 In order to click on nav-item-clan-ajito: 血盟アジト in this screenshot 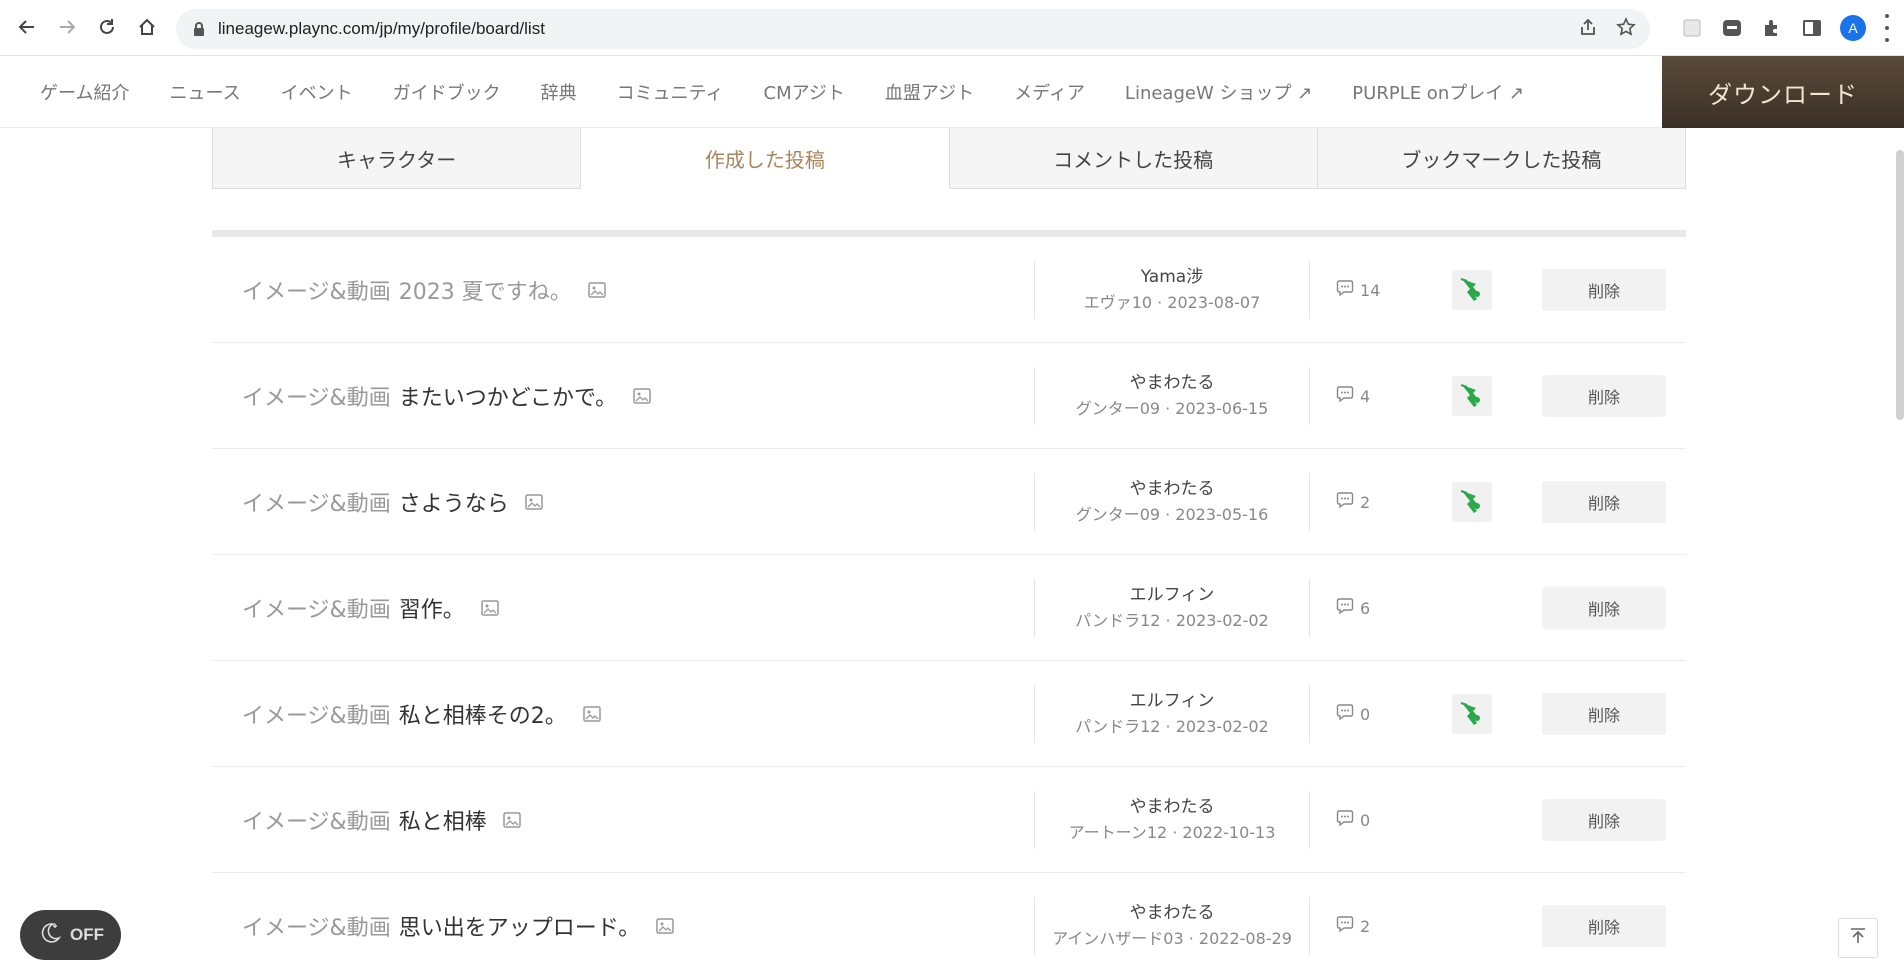, I will do `click(929, 92)`.